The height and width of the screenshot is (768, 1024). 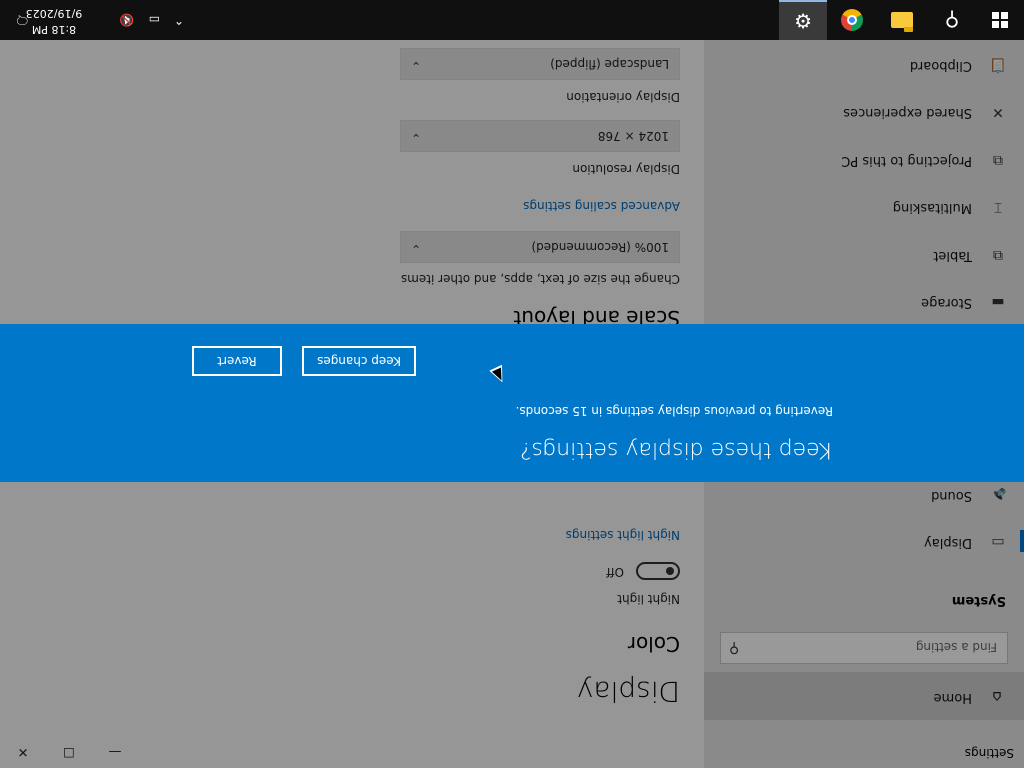 What do you see at coordinates (676, 449) in the screenshot?
I see `dialog-title: Keep these display settings?` at bounding box center [676, 449].